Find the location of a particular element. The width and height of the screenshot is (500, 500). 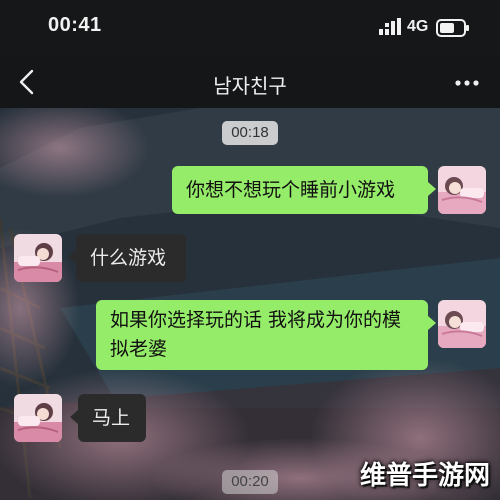

received-message-bubble: 什么游戏 is located at coordinates (127, 258).